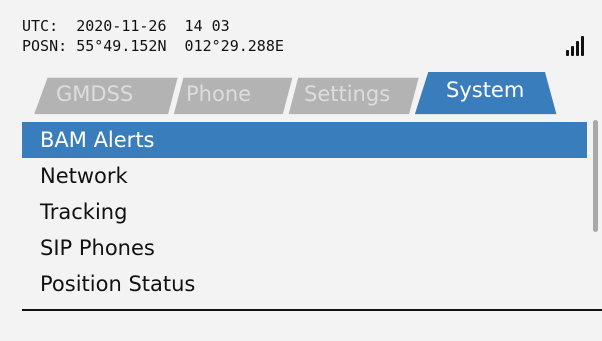 This screenshot has width=602, height=341. I want to click on menu-item-position-status: Position Status, so click(304, 284).